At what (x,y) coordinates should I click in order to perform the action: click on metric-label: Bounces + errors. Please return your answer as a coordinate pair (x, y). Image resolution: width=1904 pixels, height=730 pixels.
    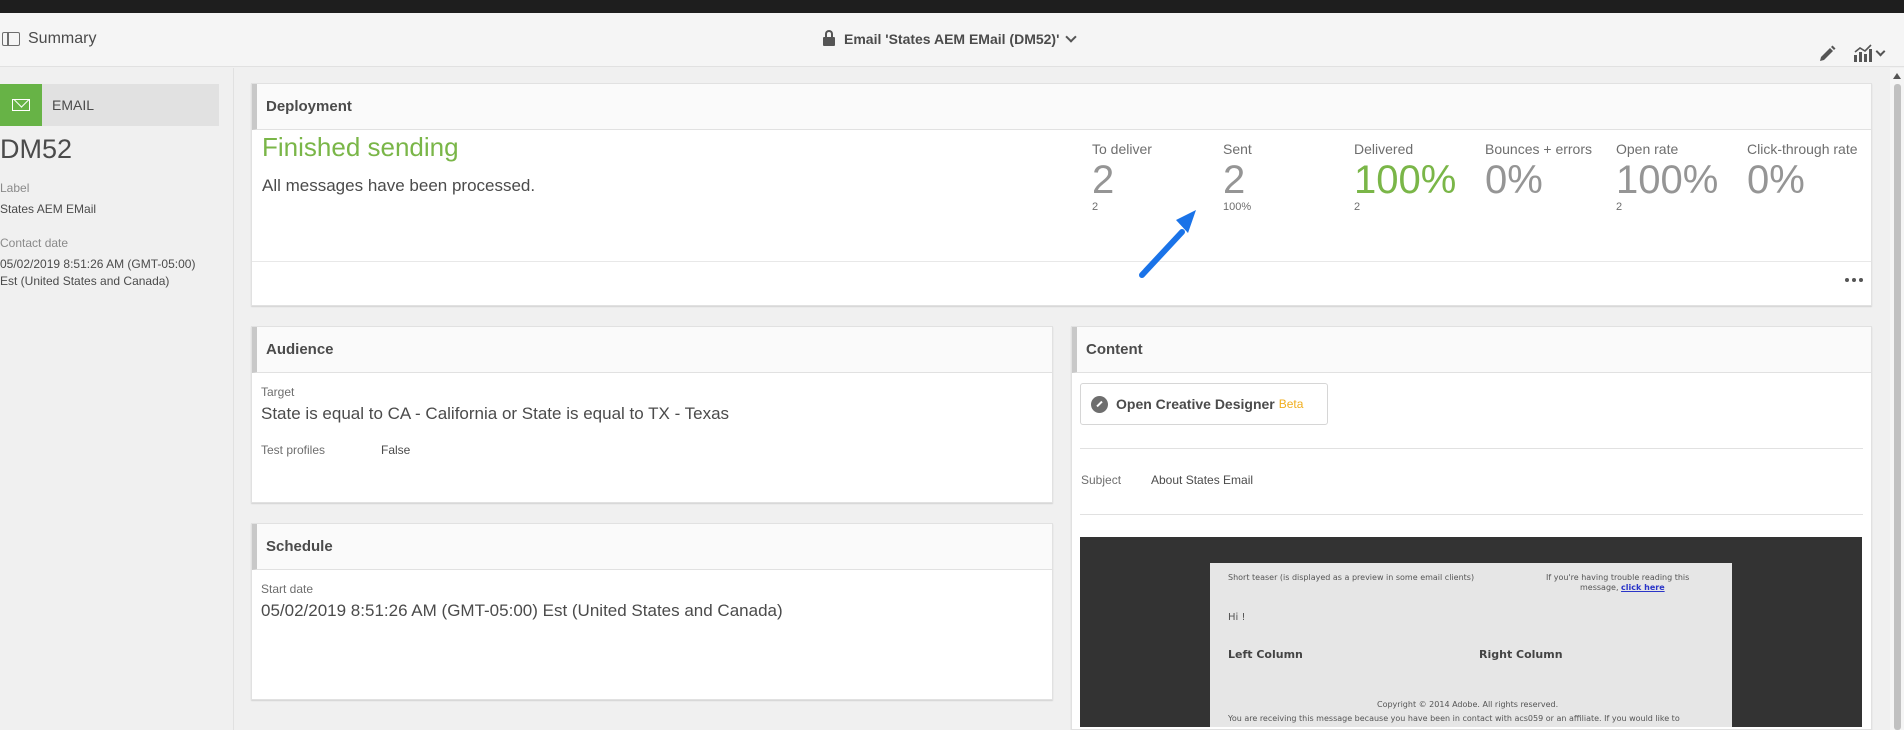
    Looking at the image, I should click on (1538, 149).